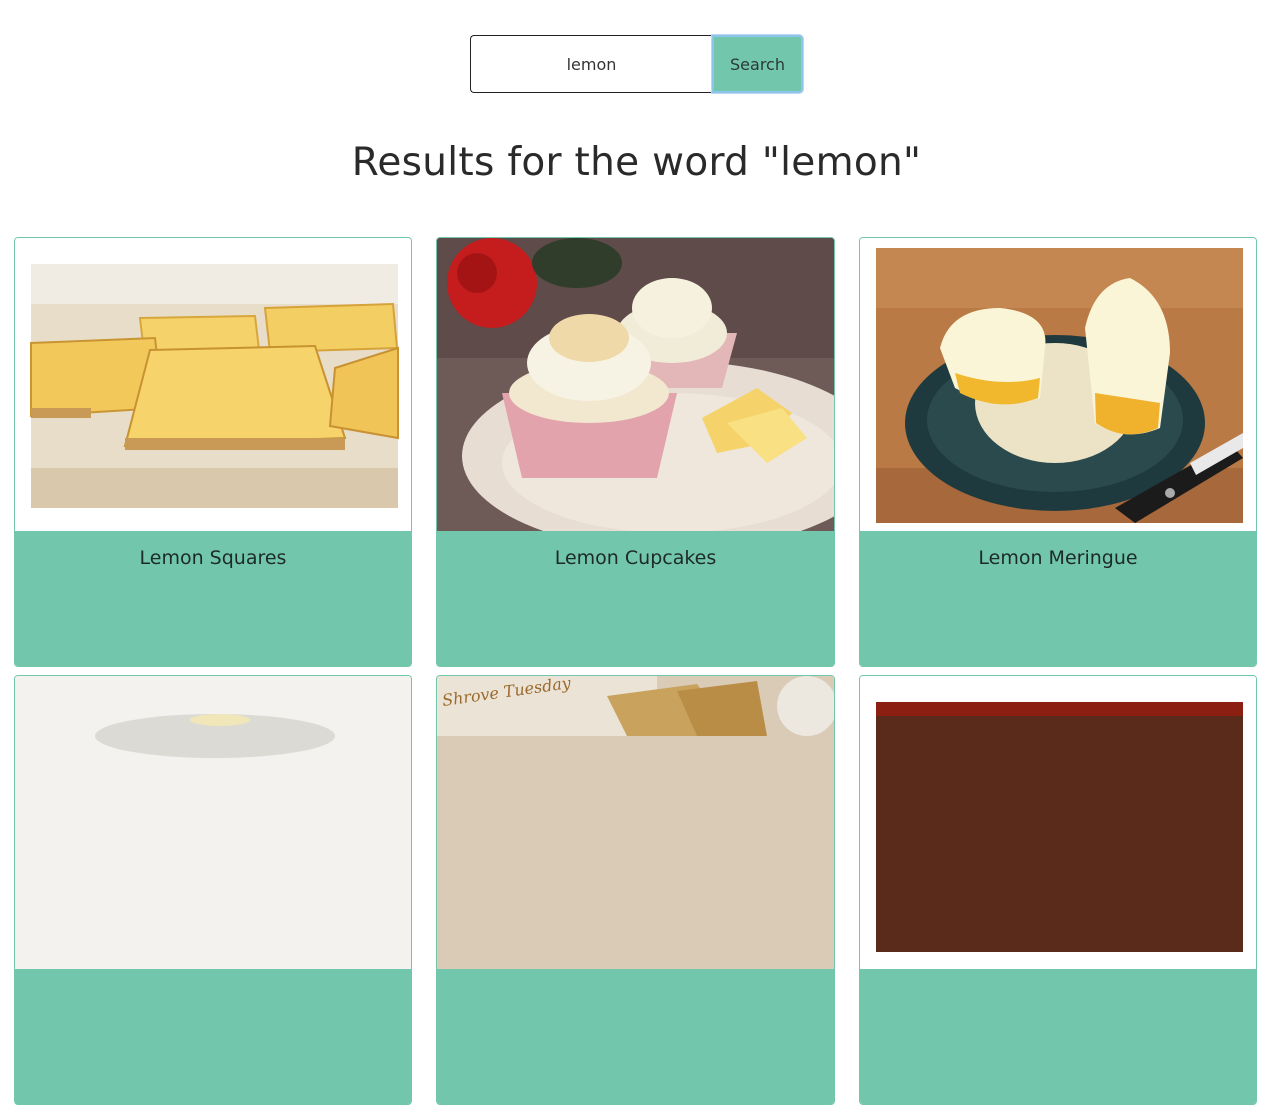 The image size is (1273, 1105). What do you see at coordinates (1058, 384) in the screenshot?
I see `lemon-meringue-photo` at bounding box center [1058, 384].